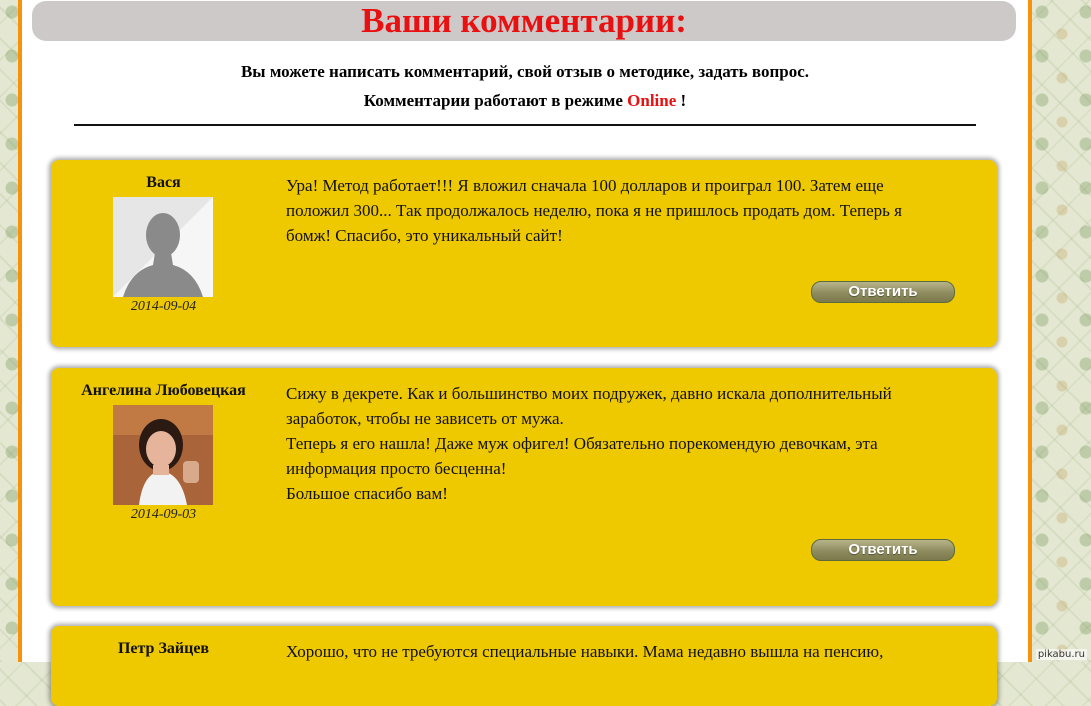 The image size is (1091, 706). I want to click on intro-line-2: Комментарии работают в режиме Online !, so click(525, 101).